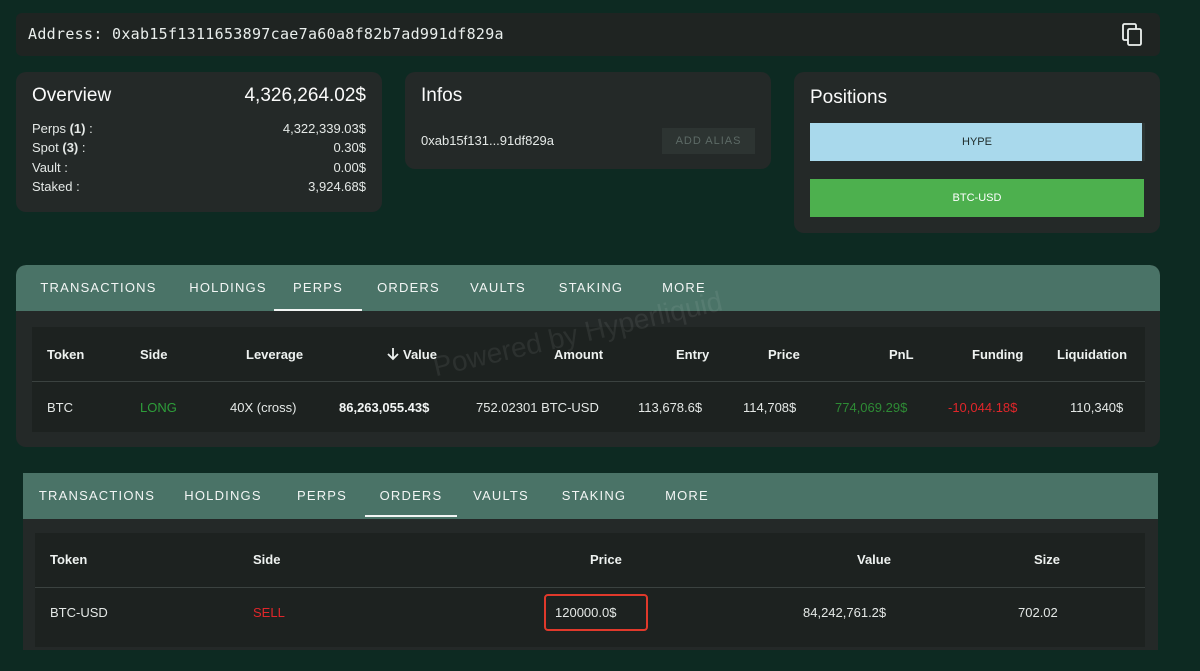 This screenshot has width=1200, height=671. What do you see at coordinates (537, 407) in the screenshot?
I see `cell-amount: 752.02301 BTC-USD` at bounding box center [537, 407].